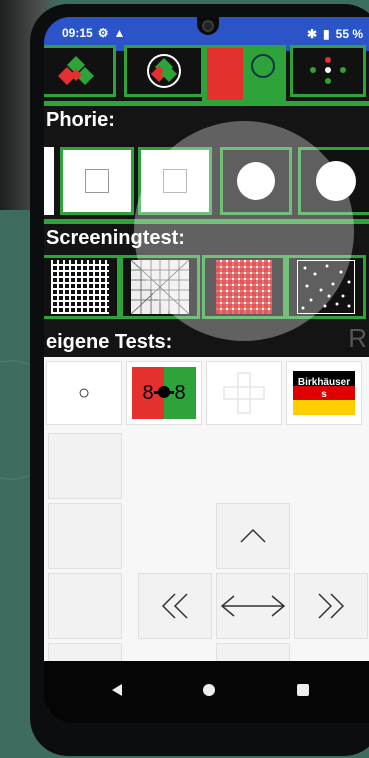  I want to click on screening-label: Screeningtest:, so click(115, 238).